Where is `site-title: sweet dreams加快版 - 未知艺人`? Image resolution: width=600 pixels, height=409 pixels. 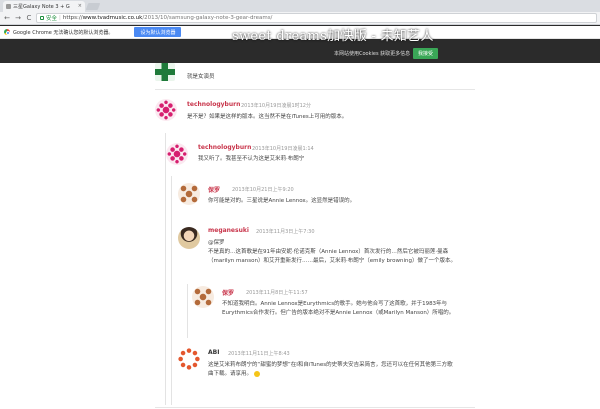 site-title: sweet dreams加快版 - 未知艺人 is located at coordinates (333, 36).